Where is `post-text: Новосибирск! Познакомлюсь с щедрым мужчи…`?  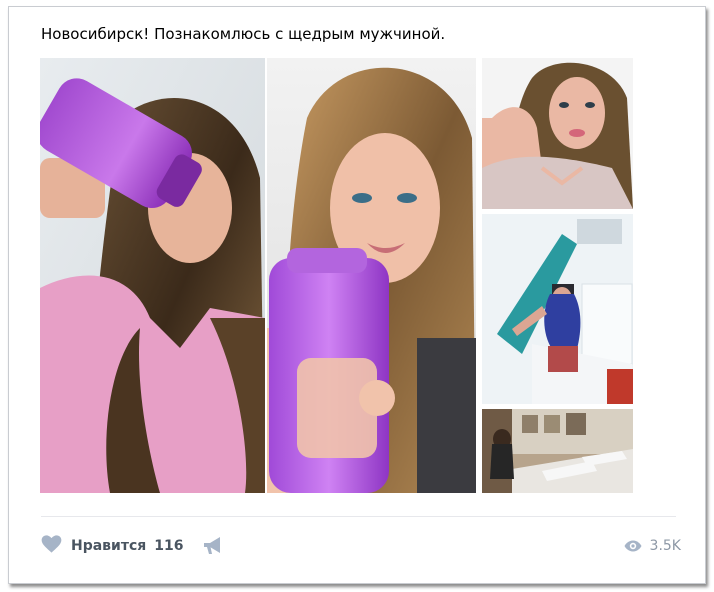 post-text: Новосибирск! Познакомлюсь с щедрым мужчи… is located at coordinates (243, 34).